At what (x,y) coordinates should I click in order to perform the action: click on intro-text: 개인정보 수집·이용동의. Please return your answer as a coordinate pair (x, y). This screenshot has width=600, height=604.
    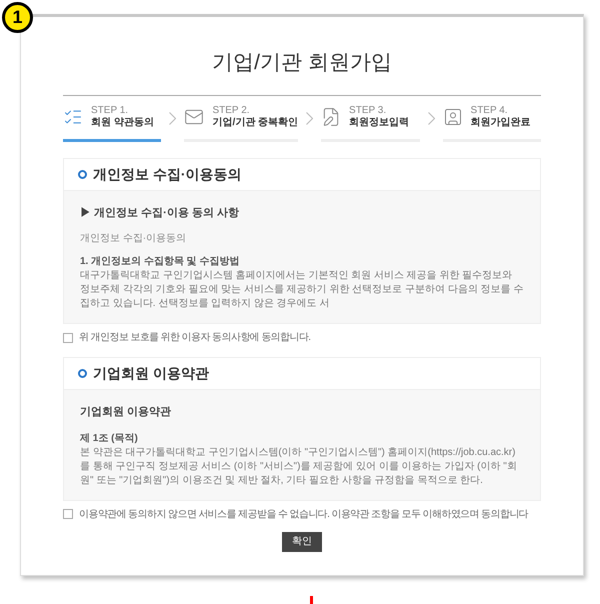
    Looking at the image, I should click on (134, 239).